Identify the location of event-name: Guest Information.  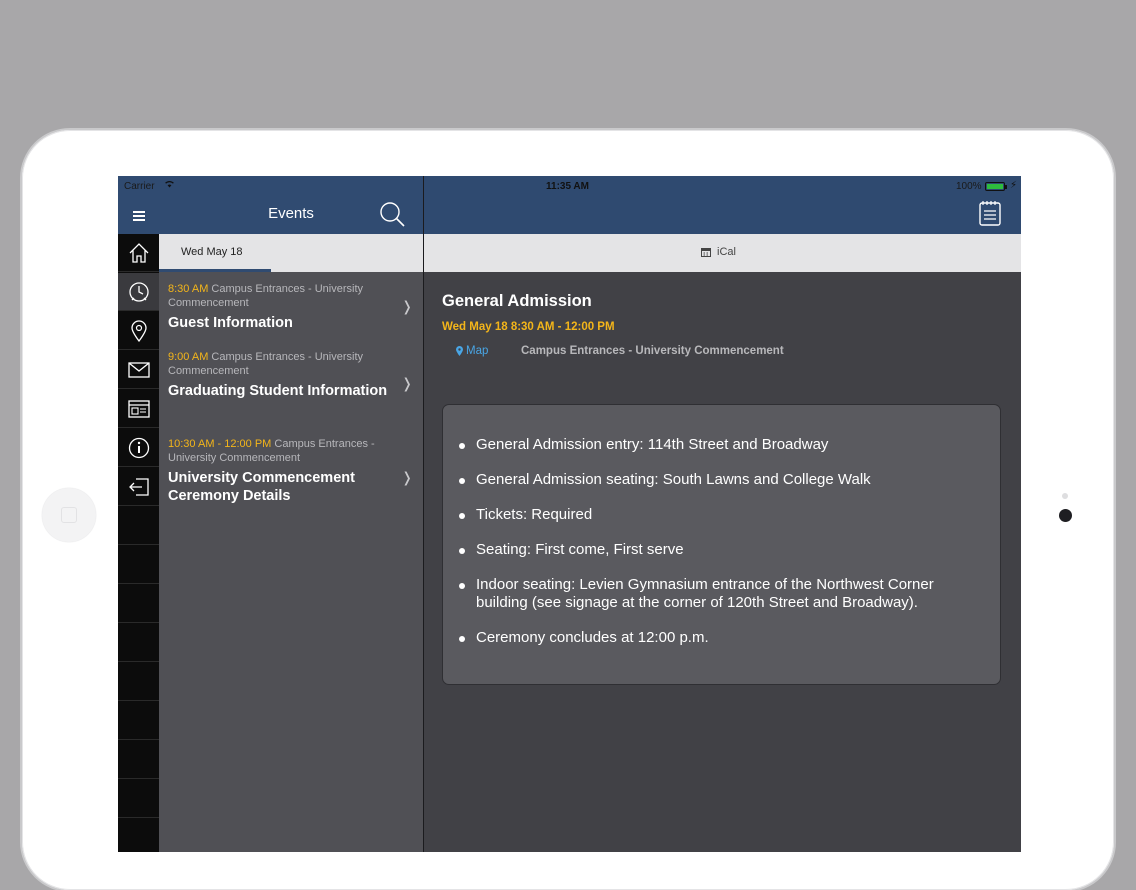
(230, 323).